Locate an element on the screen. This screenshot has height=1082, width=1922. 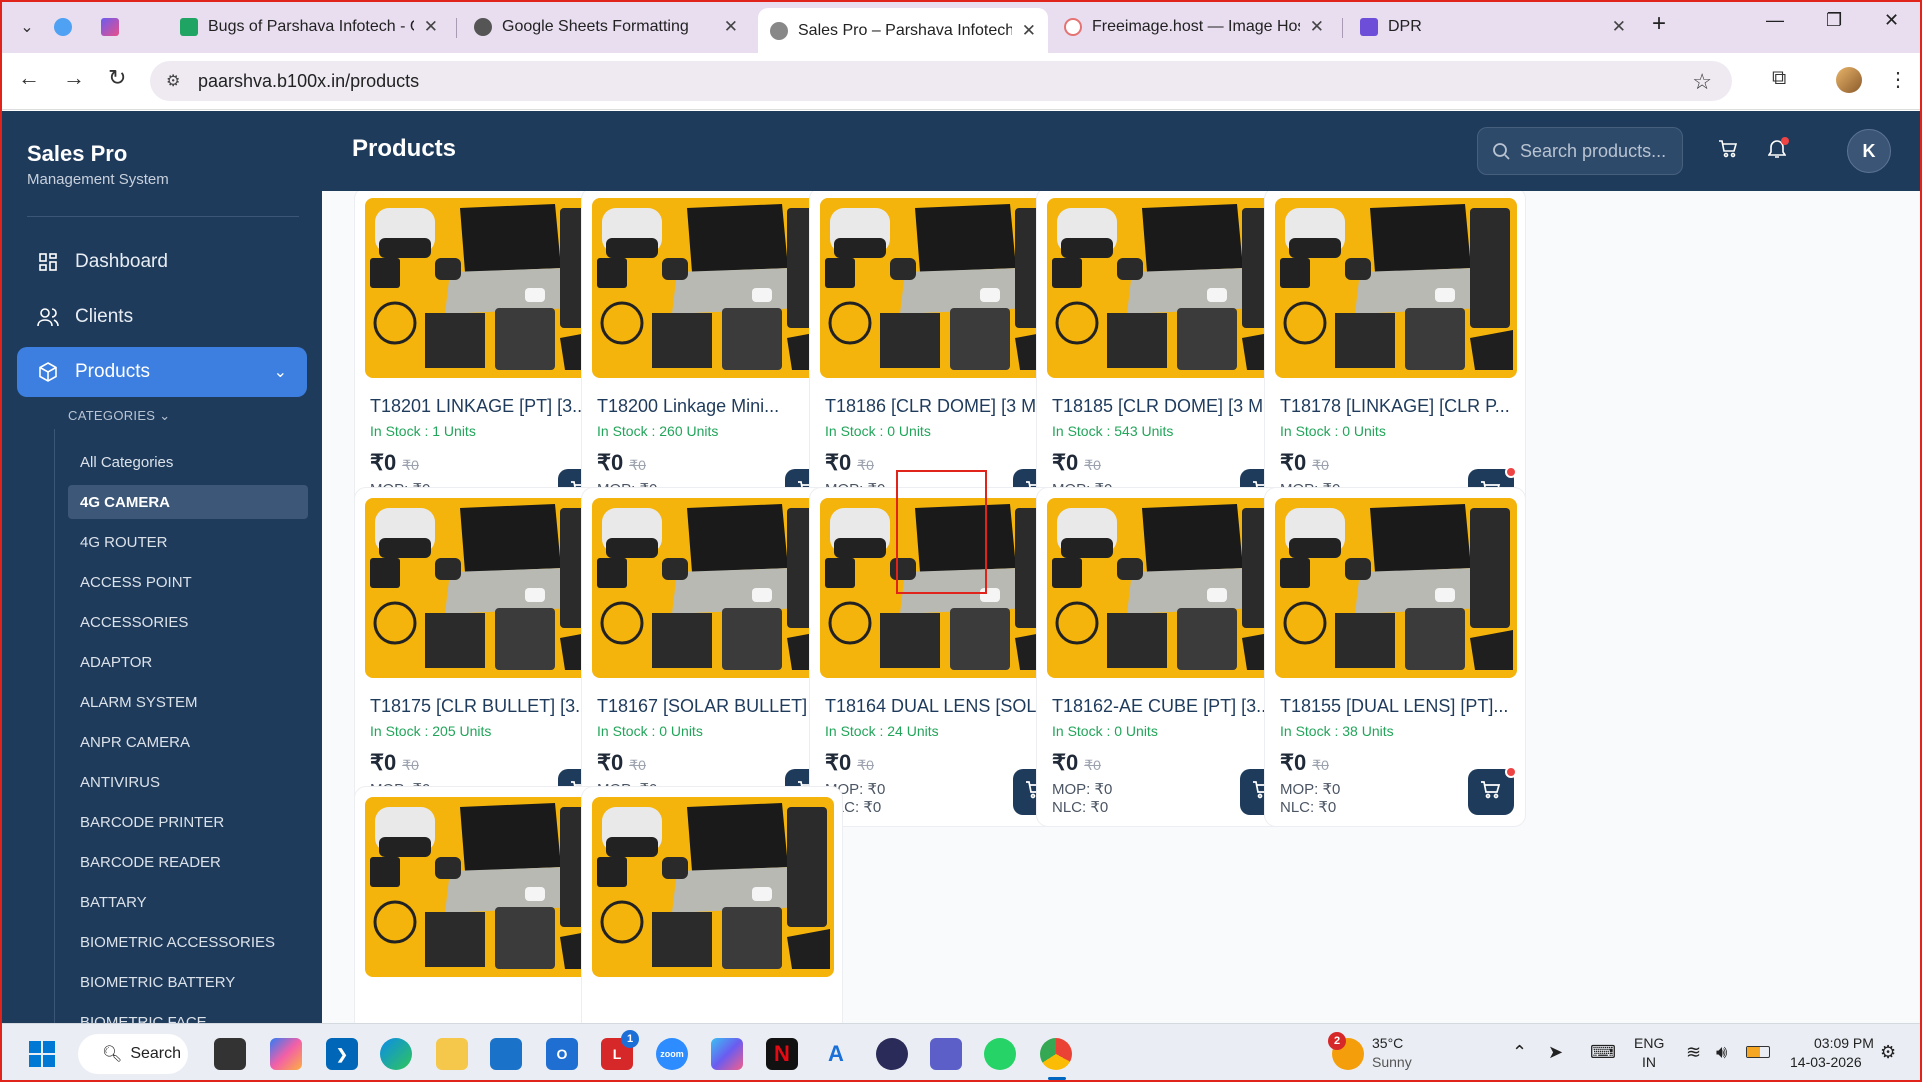
vscode-icon: ❯ is located at coordinates (342, 1054).